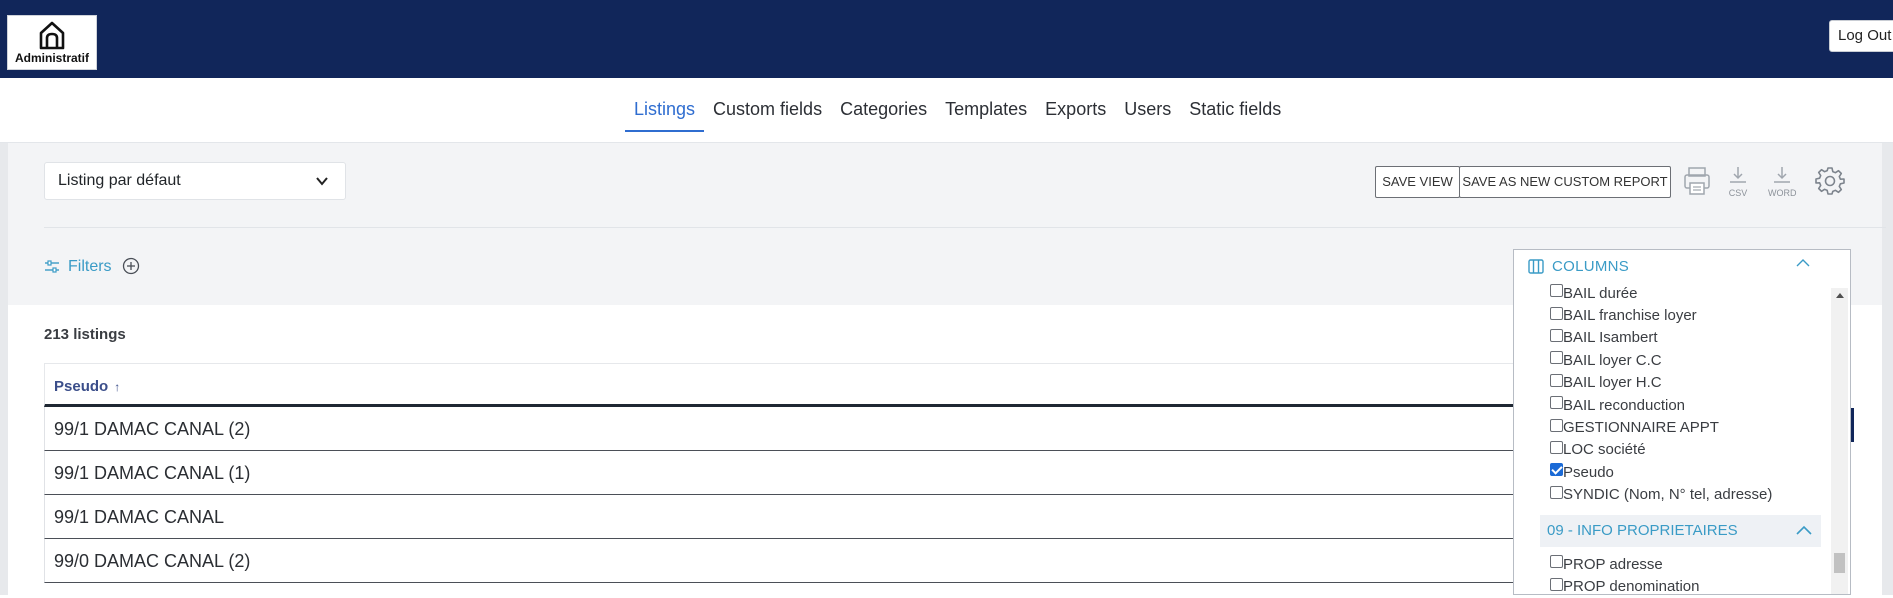 This screenshot has width=1893, height=598. I want to click on add-filter-button, so click(131, 268).